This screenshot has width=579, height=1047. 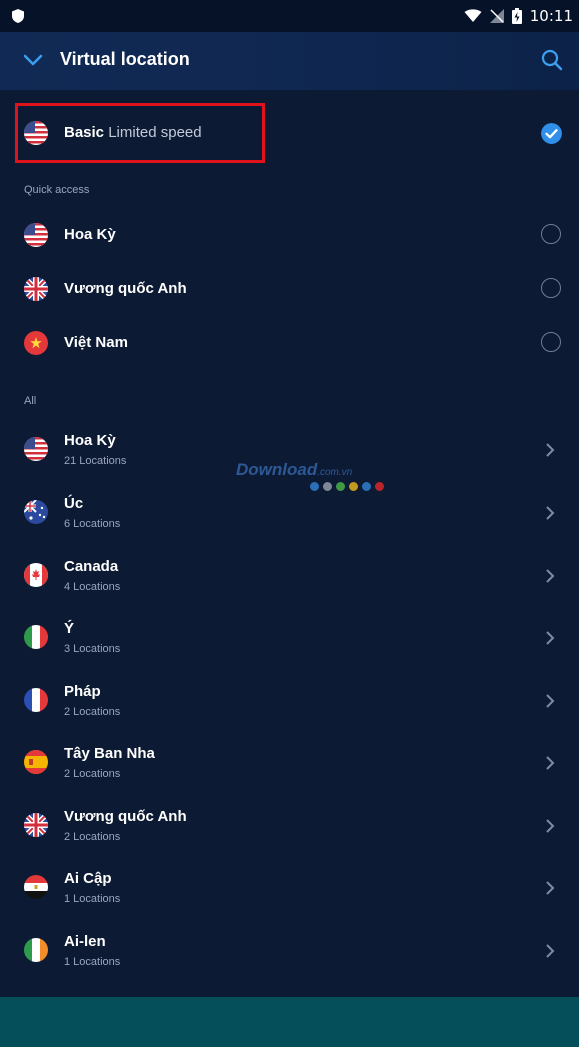 What do you see at coordinates (92, 587) in the screenshot?
I see `location-count: 4 Locations` at bounding box center [92, 587].